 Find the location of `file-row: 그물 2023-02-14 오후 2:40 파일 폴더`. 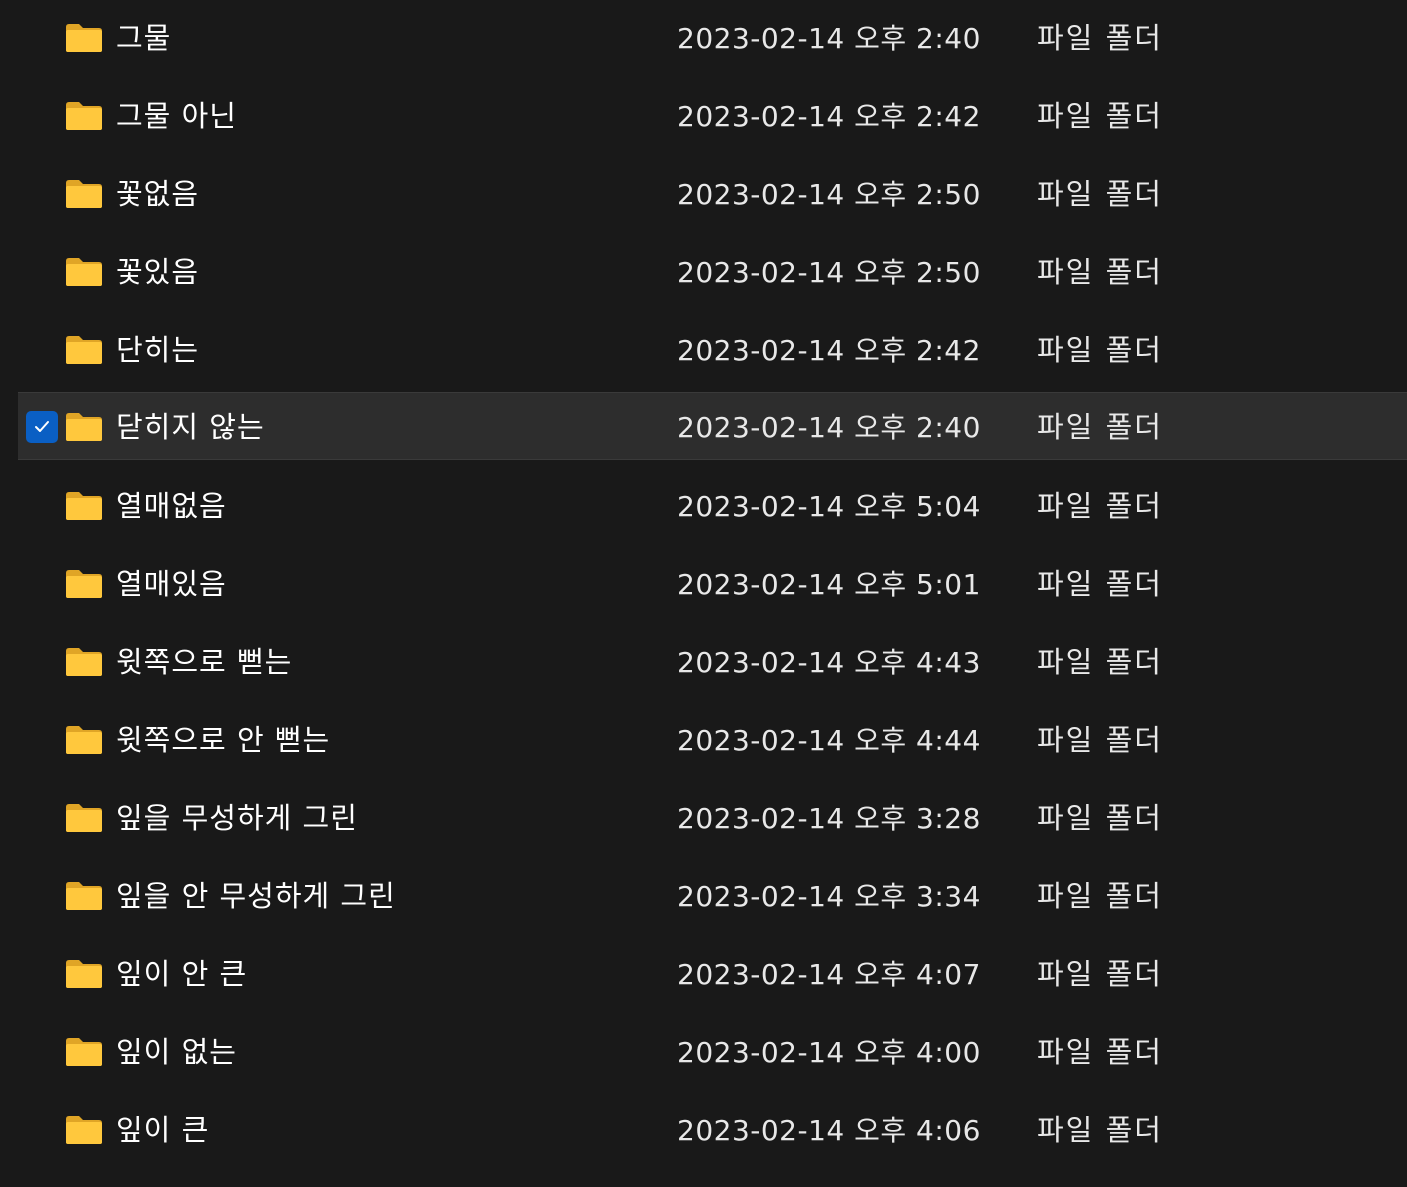

file-row: 그물 2023-02-14 오후 2:40 파일 폴더 is located at coordinates (712, 38).